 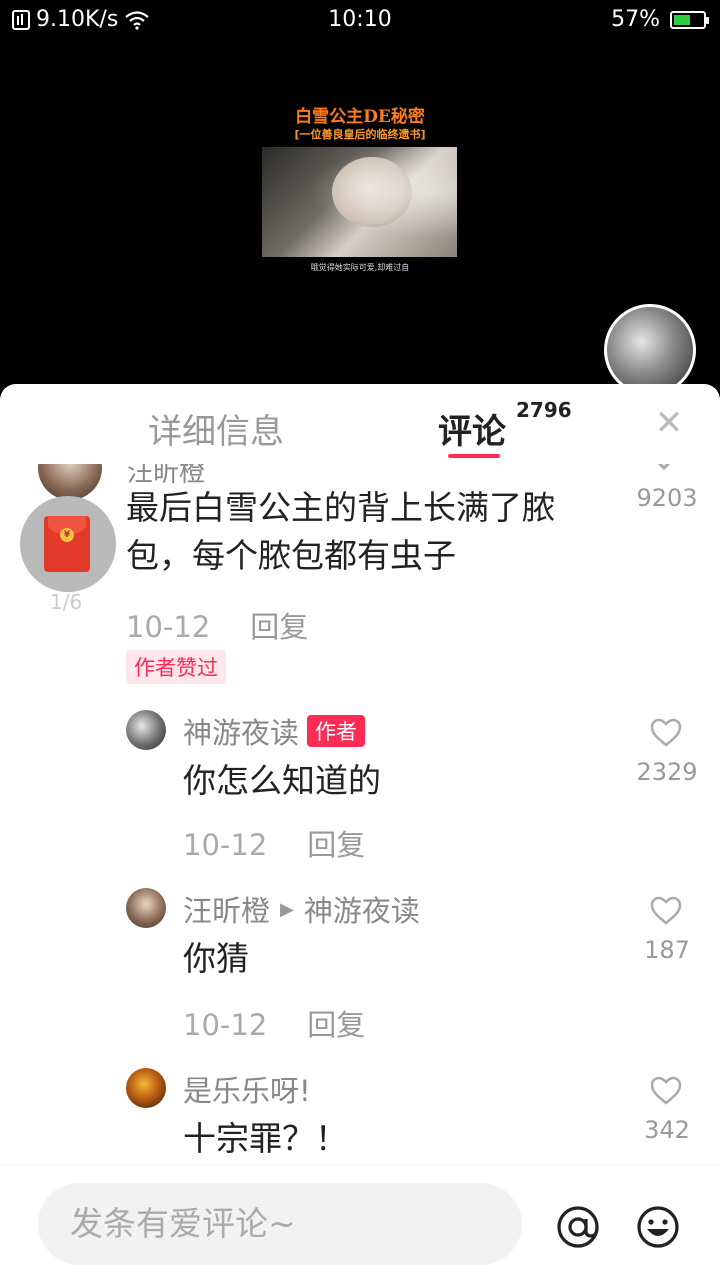 What do you see at coordinates (216, 428) in the screenshot?
I see `tab-details: 详细信息` at bounding box center [216, 428].